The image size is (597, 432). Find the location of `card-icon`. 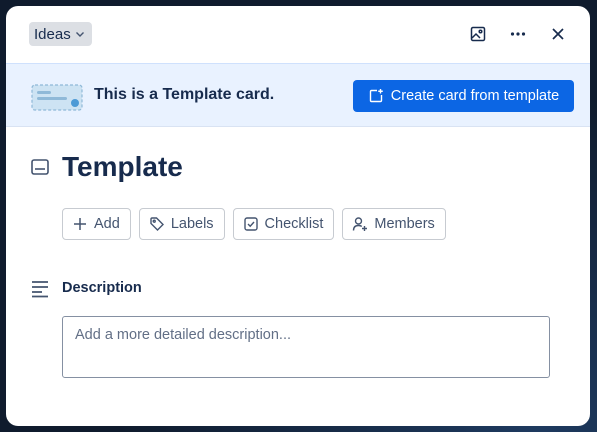

card-icon is located at coordinates (40, 167).